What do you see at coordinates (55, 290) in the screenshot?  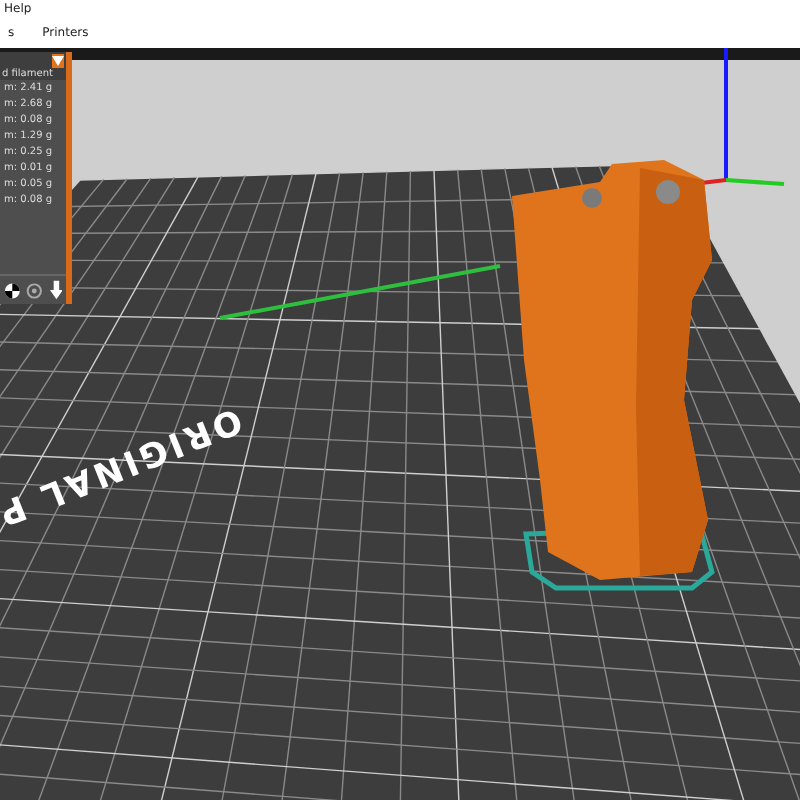 I see `download-icon` at bounding box center [55, 290].